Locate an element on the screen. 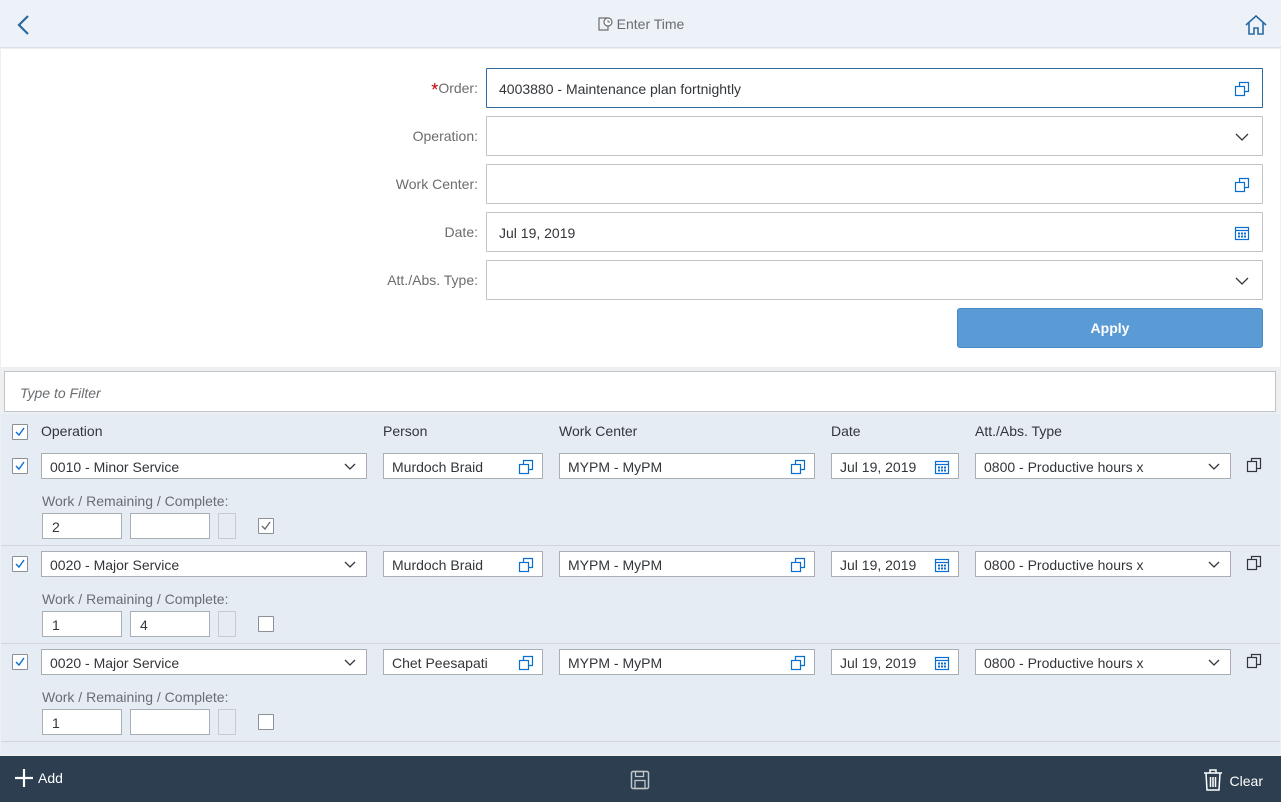  operation-label: Operation: is located at coordinates (445, 136).